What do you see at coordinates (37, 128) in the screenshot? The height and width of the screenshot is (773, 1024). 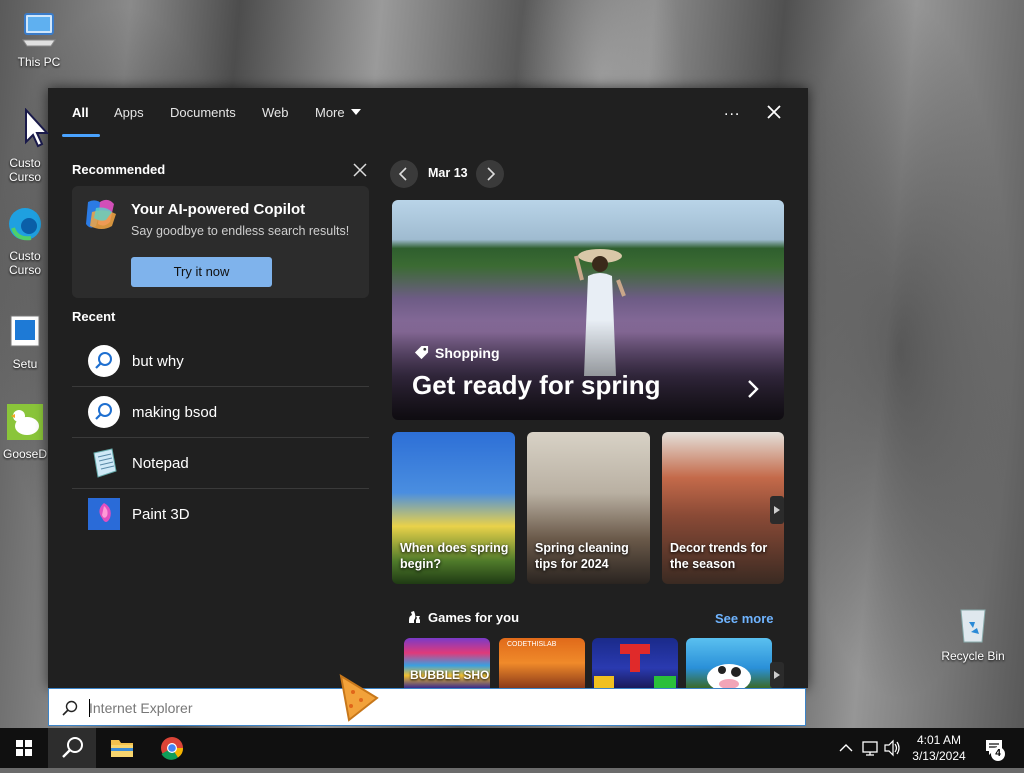 I see `arrow-cursor-icon` at bounding box center [37, 128].